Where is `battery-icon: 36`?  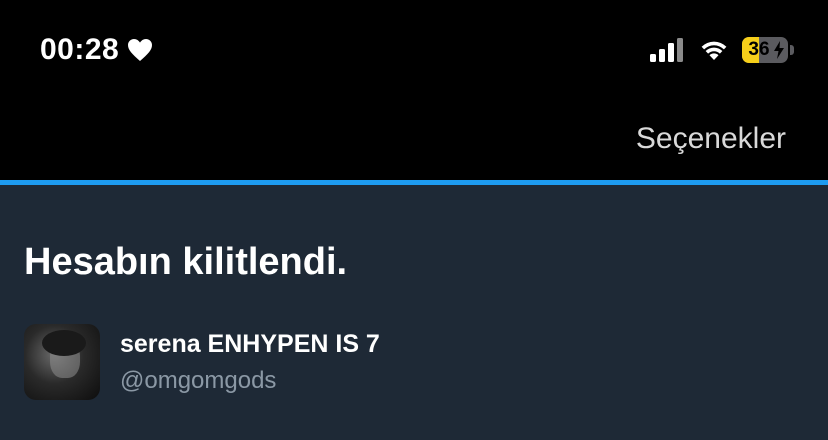
battery-icon: 36 is located at coordinates (768, 50).